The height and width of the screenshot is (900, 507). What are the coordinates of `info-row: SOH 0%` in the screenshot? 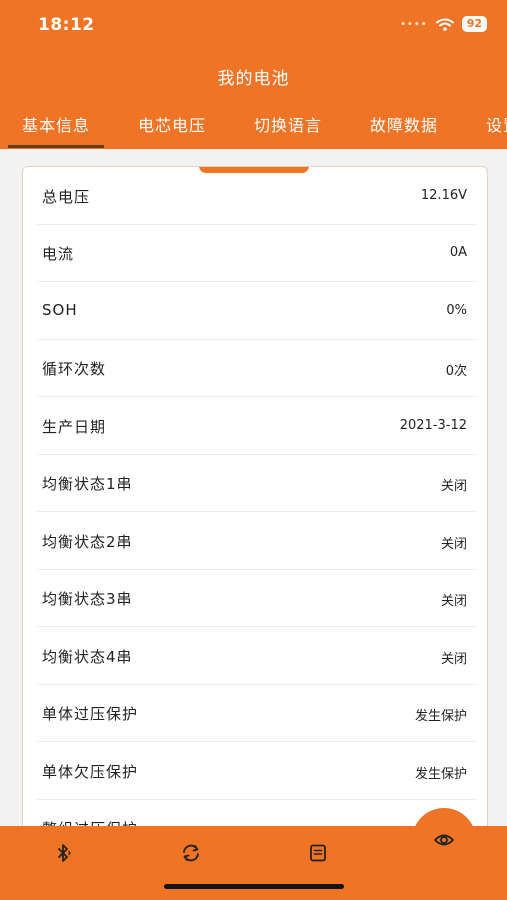 It's located at (257, 311).